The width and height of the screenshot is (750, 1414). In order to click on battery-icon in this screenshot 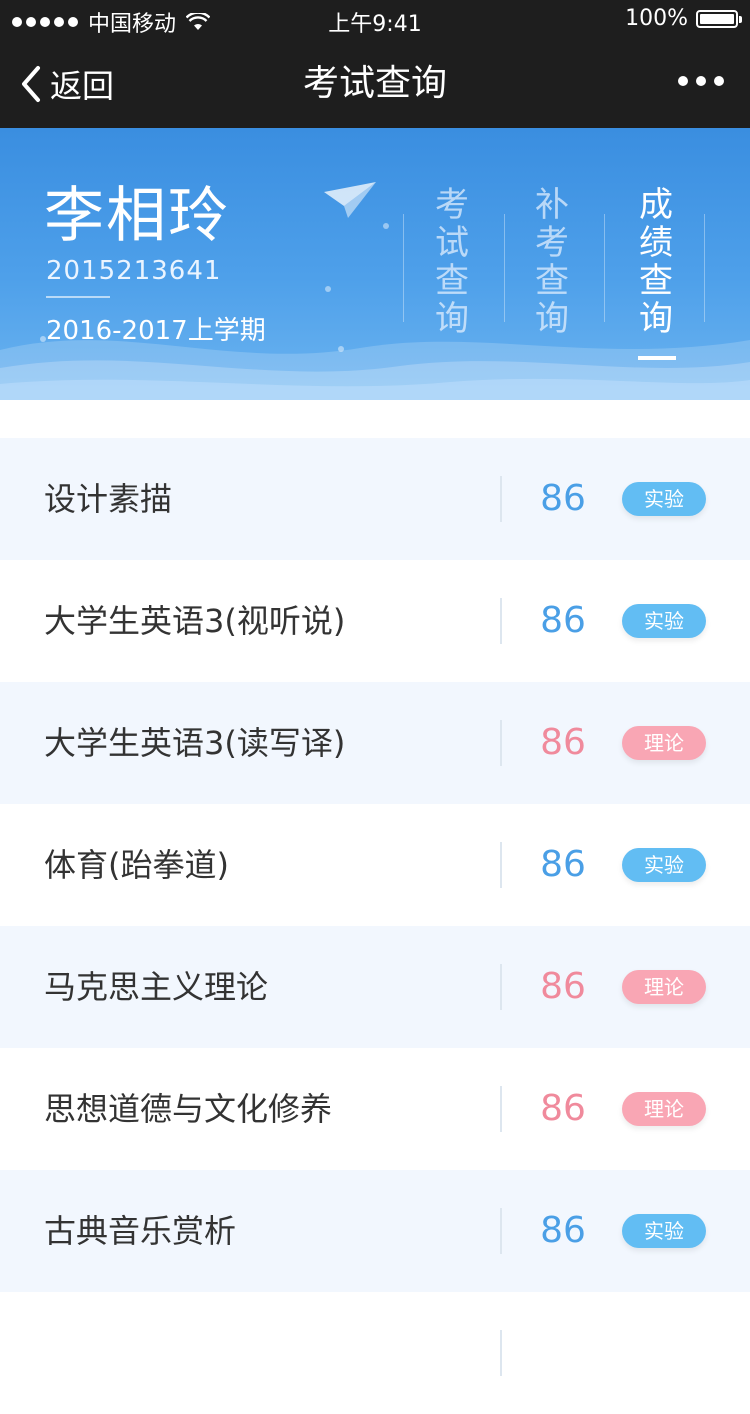, I will do `click(719, 18)`.